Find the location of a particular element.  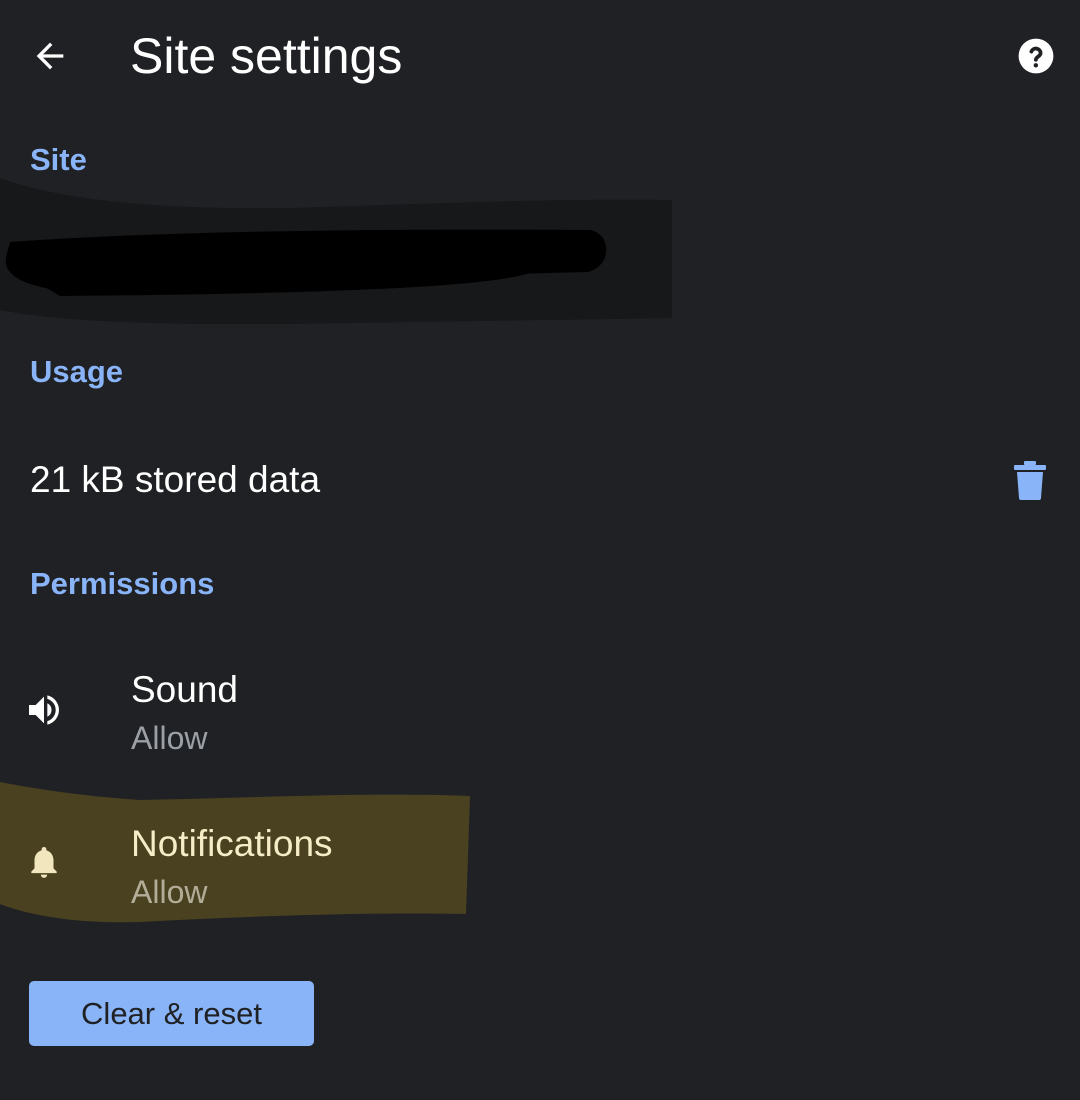

back-button is located at coordinates (50, 56).